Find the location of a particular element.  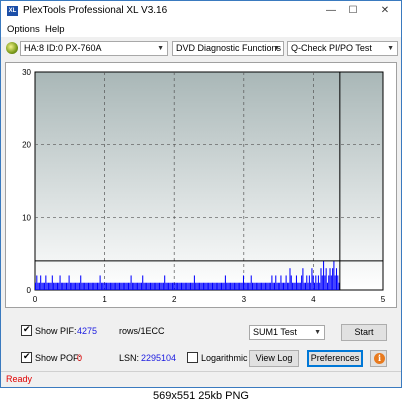

drive-select: HA:8 ID:0 PX-760A ▼ is located at coordinates (94, 48).